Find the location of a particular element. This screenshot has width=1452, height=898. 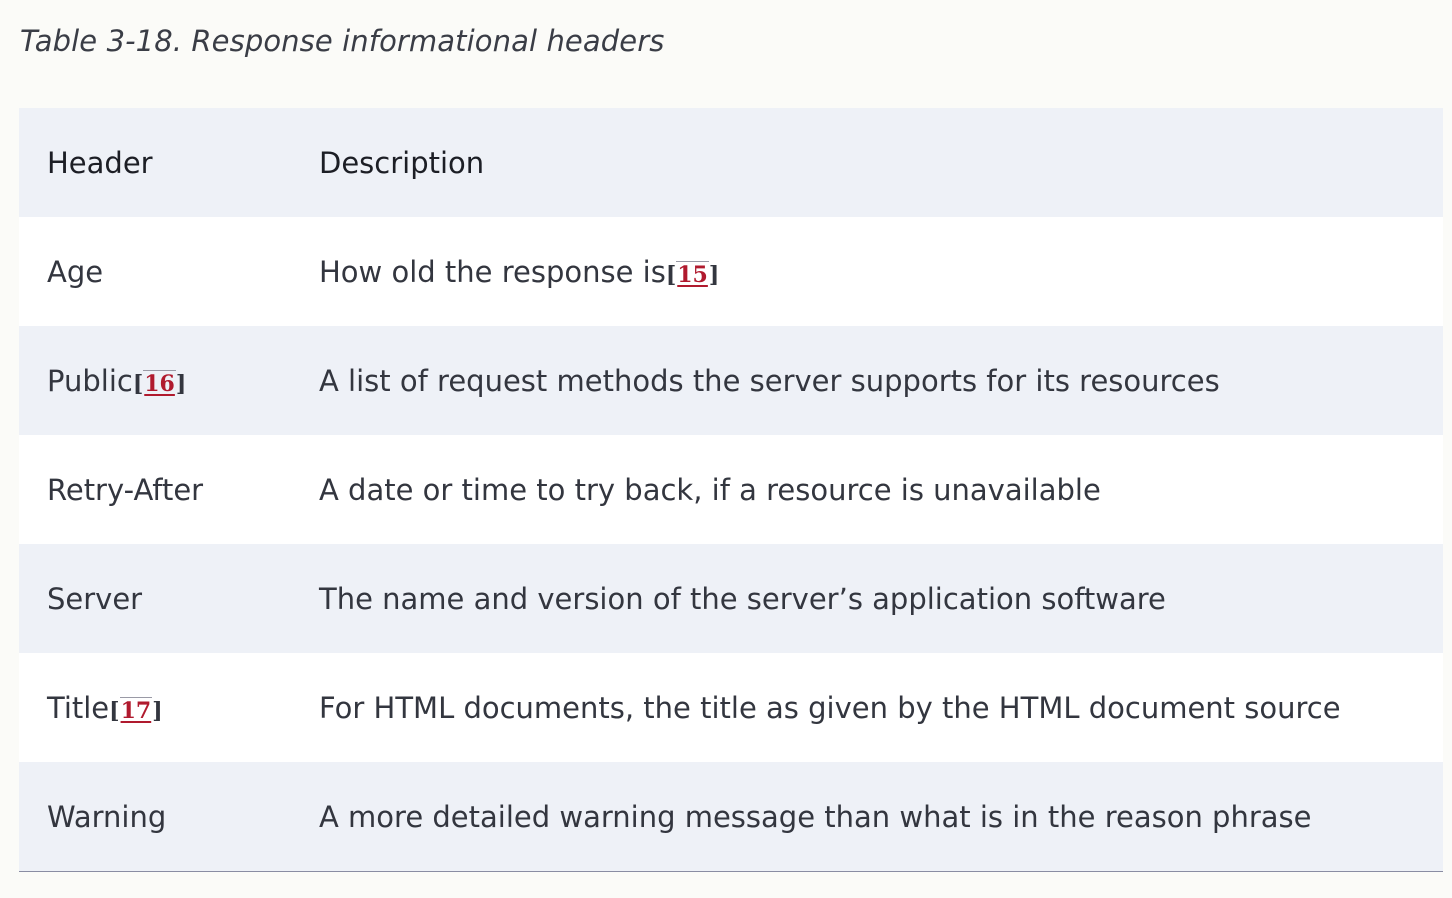

footnote-ref: [16] is located at coordinates (159, 383).